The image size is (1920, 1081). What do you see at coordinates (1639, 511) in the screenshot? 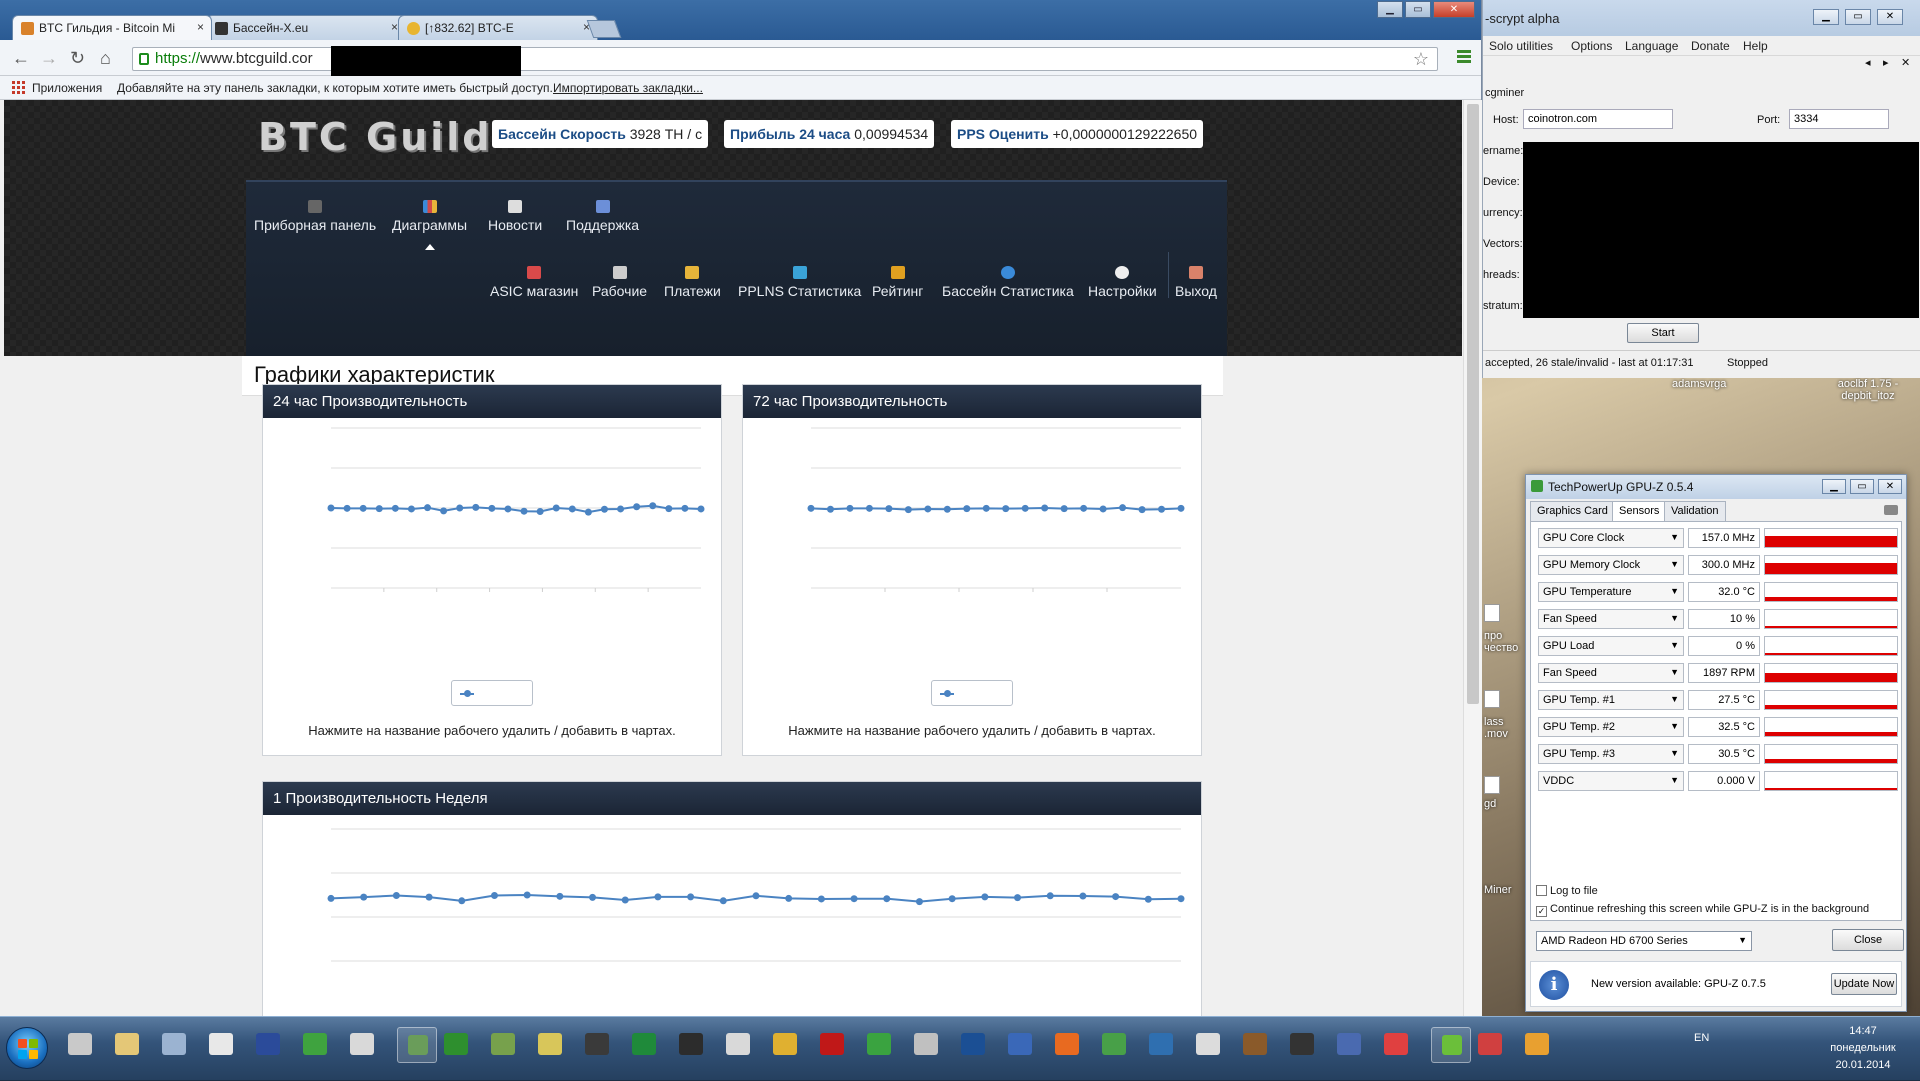
I see `tab-sensors: Sensors` at bounding box center [1639, 511].